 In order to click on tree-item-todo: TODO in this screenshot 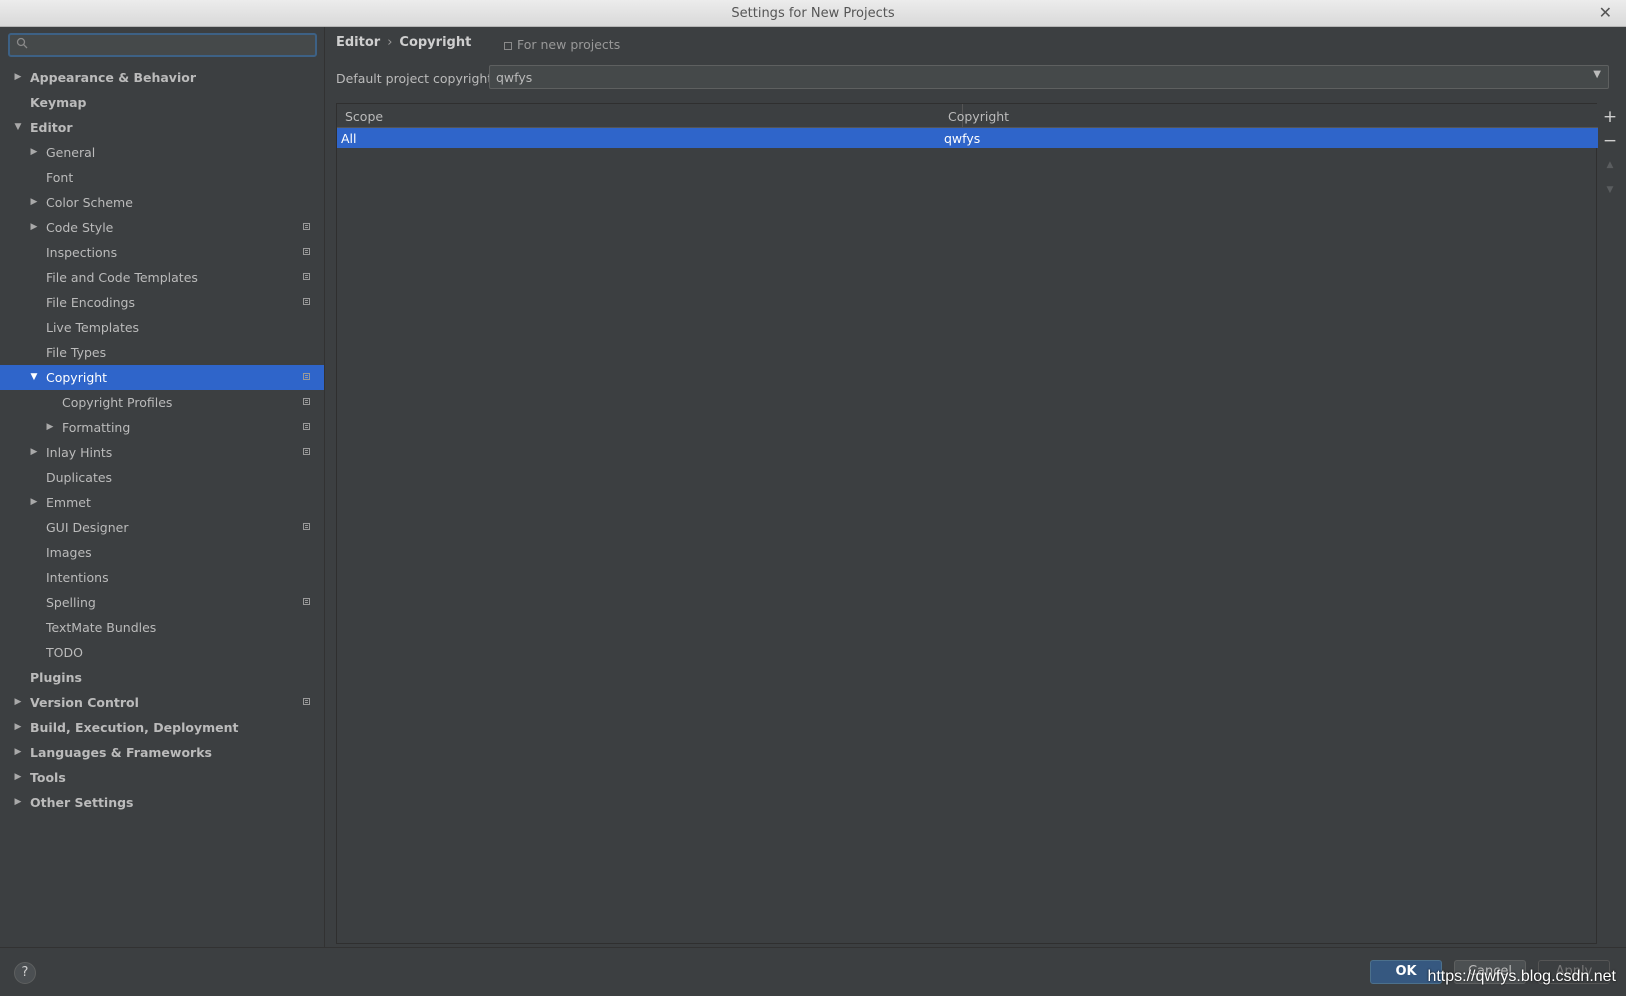, I will do `click(162, 652)`.